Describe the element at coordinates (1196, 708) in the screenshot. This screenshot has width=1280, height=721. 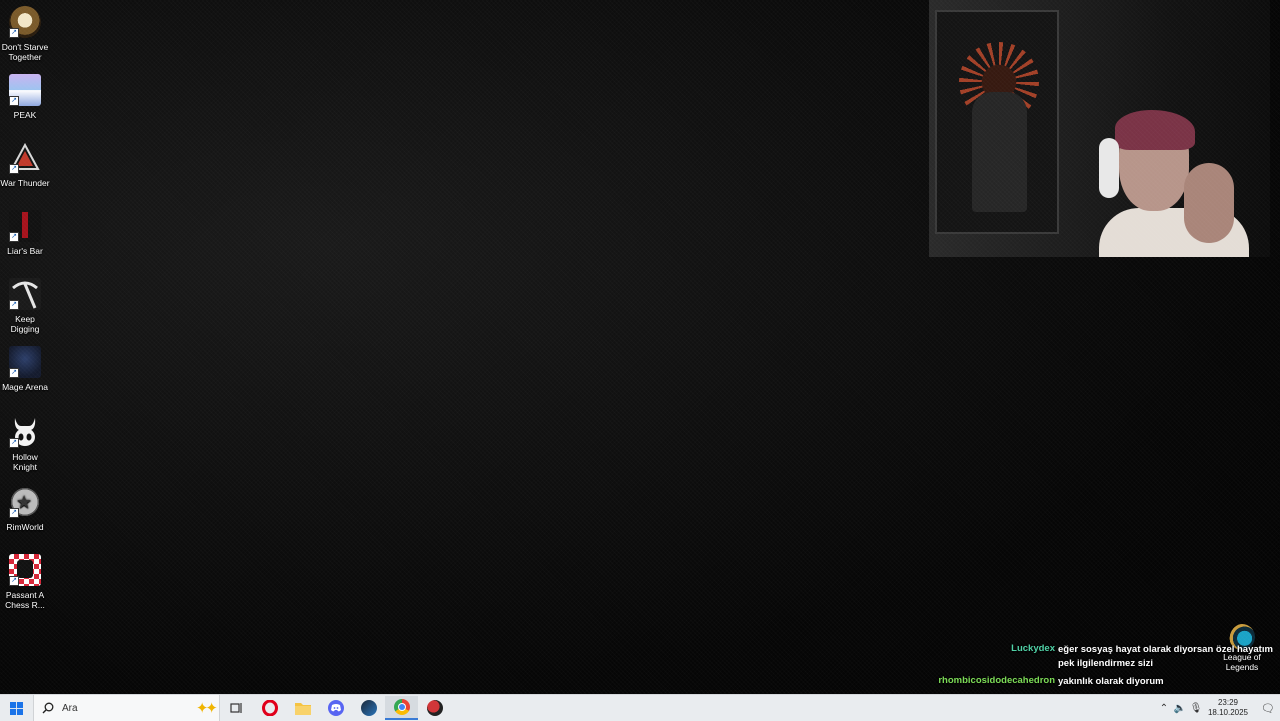
I see `microphone-icon: 🎙` at that location.